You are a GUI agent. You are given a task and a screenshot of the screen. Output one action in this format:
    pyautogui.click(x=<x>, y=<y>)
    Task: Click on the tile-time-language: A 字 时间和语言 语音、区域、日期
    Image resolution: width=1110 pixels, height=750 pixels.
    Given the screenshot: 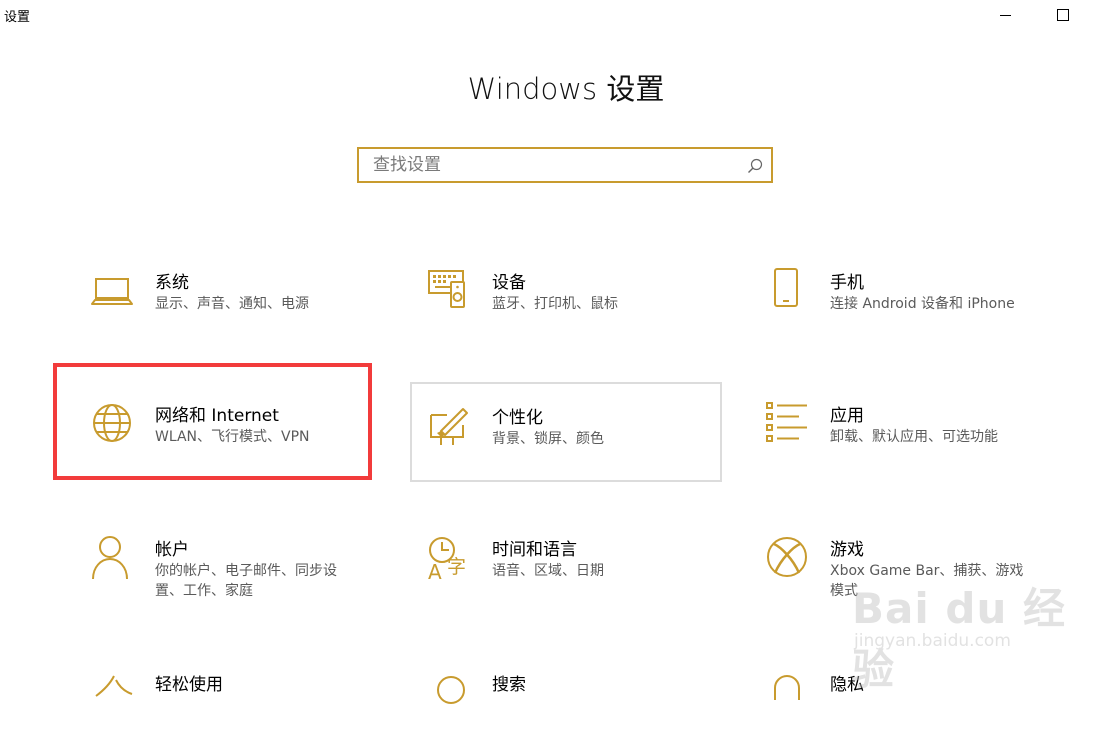 What is the action you would take?
    pyautogui.click(x=548, y=565)
    